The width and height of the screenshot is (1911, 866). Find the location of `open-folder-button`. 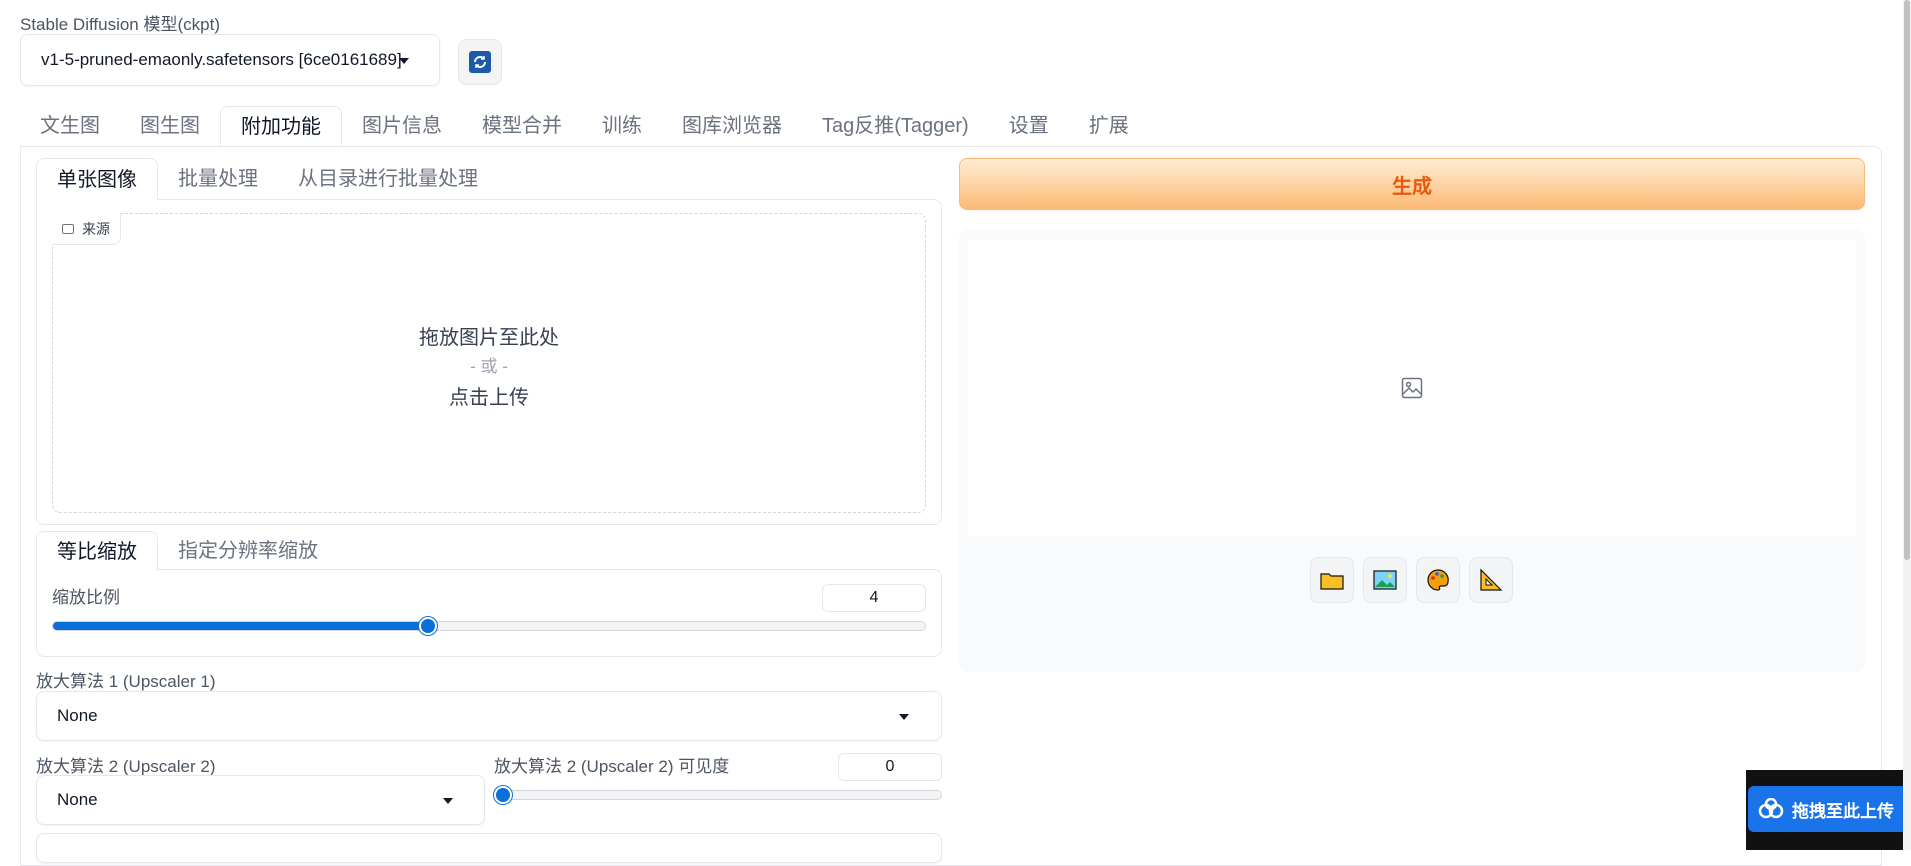

open-folder-button is located at coordinates (1332, 580).